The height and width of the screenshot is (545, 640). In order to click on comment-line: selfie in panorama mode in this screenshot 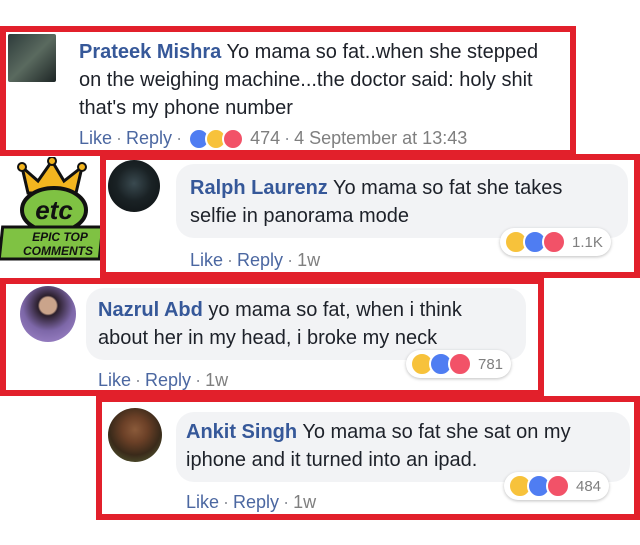, I will do `click(300, 216)`.